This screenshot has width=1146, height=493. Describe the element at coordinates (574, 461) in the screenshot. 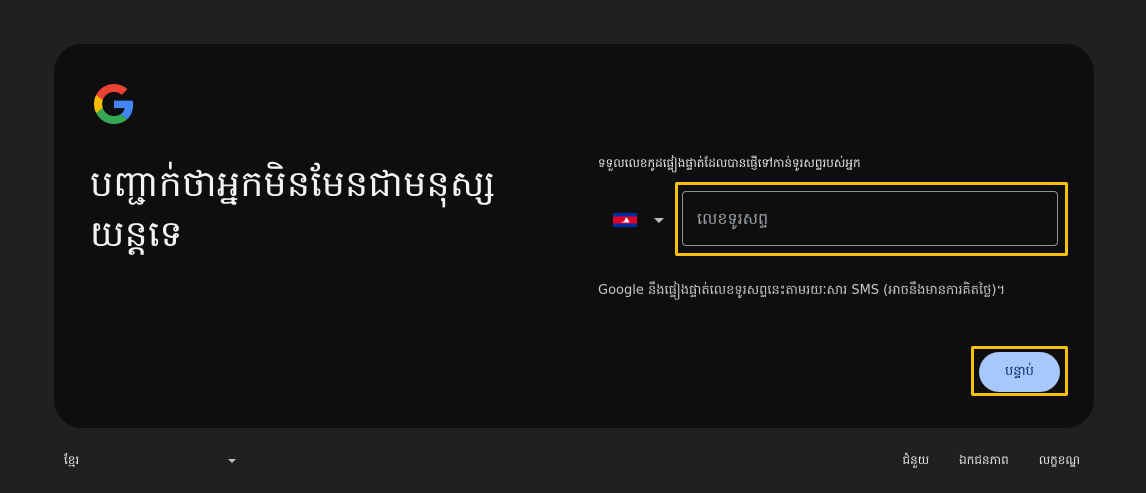

I see `footer: ខ្មែរ ជំនួយ ឯកជនភាព លក្ខខណ្ឌ` at that location.